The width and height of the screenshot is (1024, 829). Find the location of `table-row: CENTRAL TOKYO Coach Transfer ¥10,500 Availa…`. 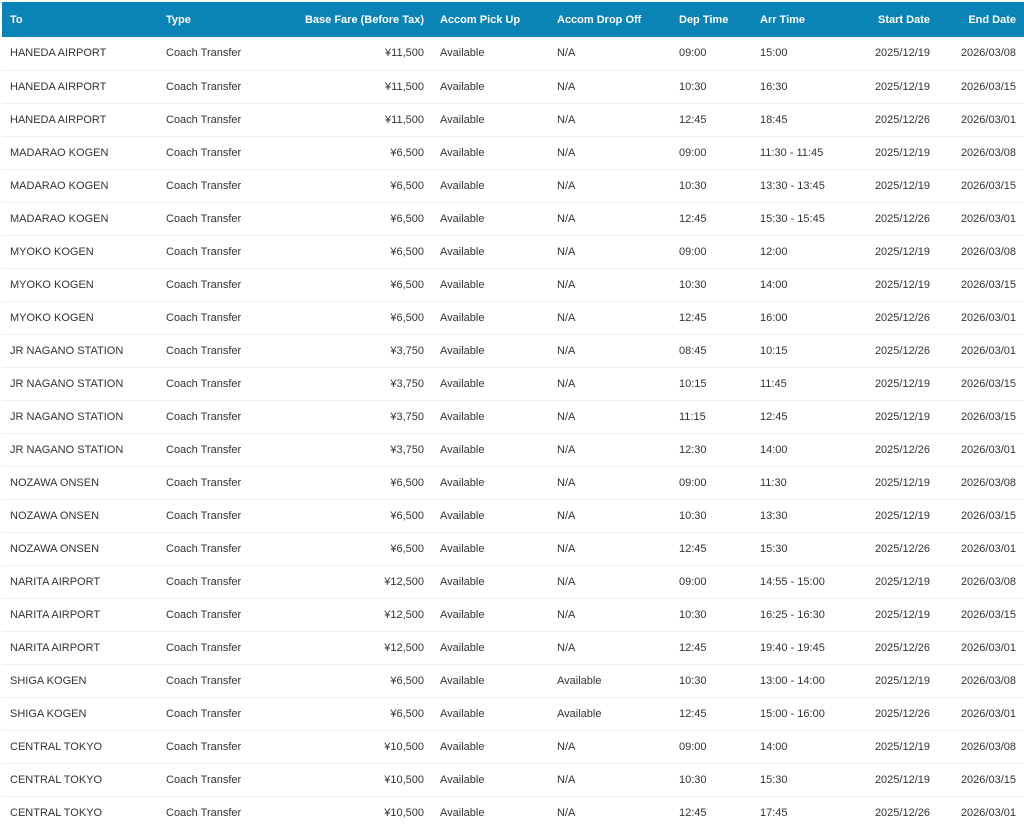

table-row: CENTRAL TOKYO Coach Transfer ¥10,500 Availa… is located at coordinates (513, 779).